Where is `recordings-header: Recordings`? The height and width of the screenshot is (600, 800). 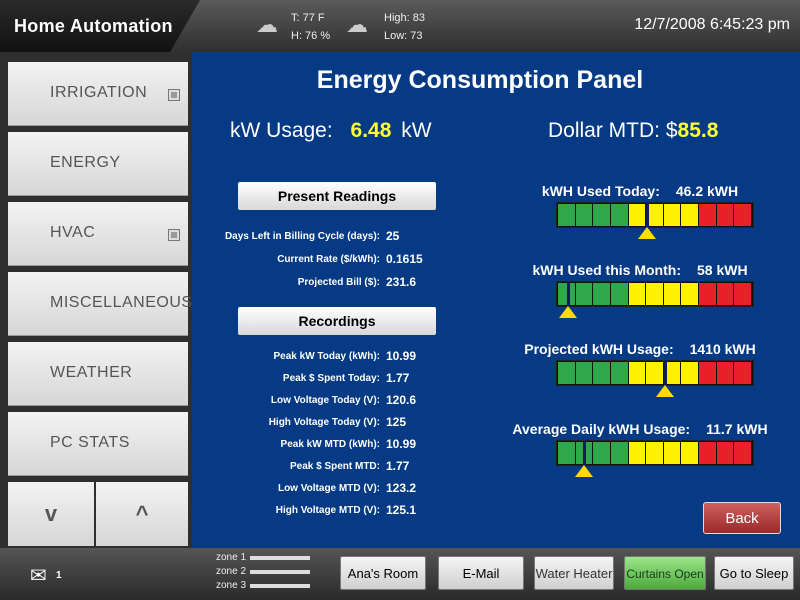 recordings-header: Recordings is located at coordinates (337, 321).